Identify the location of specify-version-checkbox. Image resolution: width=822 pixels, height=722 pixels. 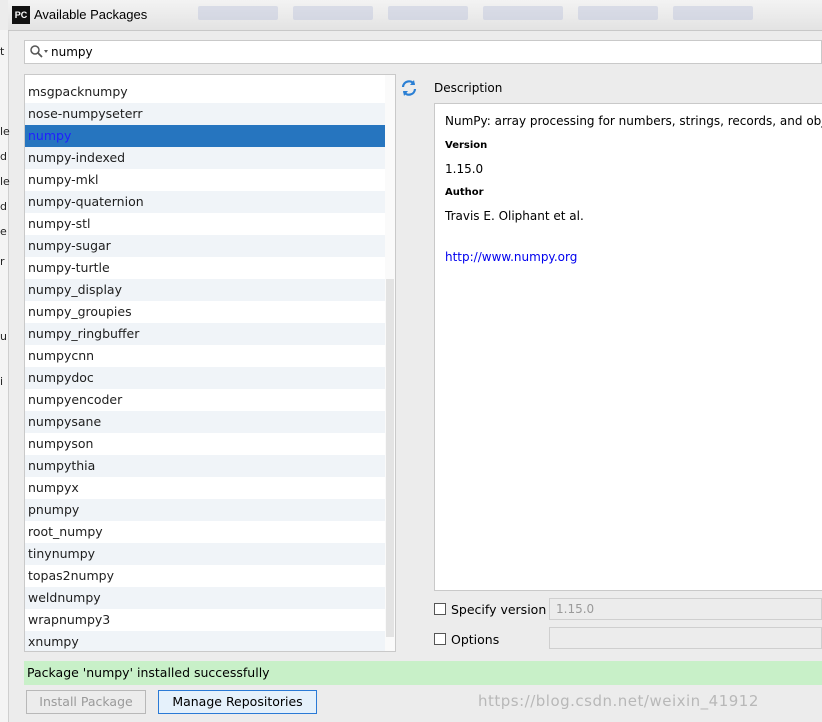
(440, 609).